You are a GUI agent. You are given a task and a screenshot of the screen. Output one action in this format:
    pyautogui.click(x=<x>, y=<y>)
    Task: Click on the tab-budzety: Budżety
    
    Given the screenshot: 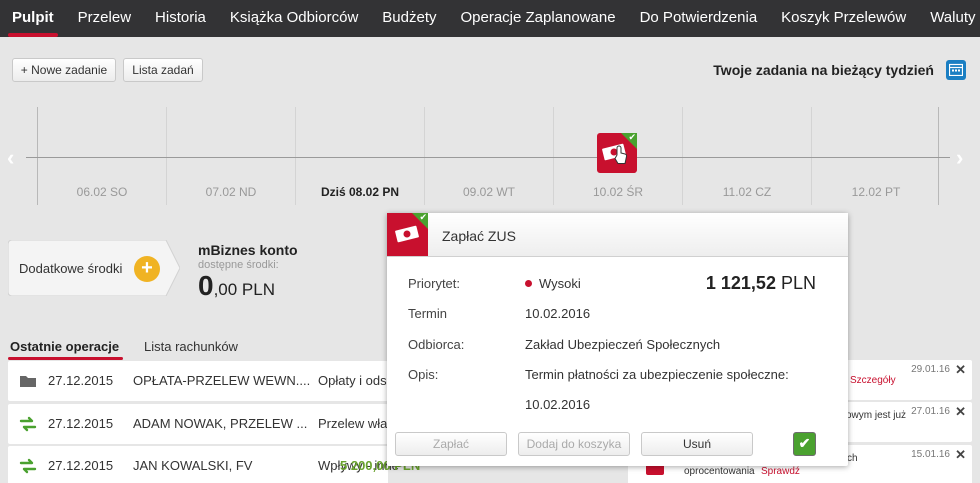 What is the action you would take?
    pyautogui.click(x=409, y=18)
    